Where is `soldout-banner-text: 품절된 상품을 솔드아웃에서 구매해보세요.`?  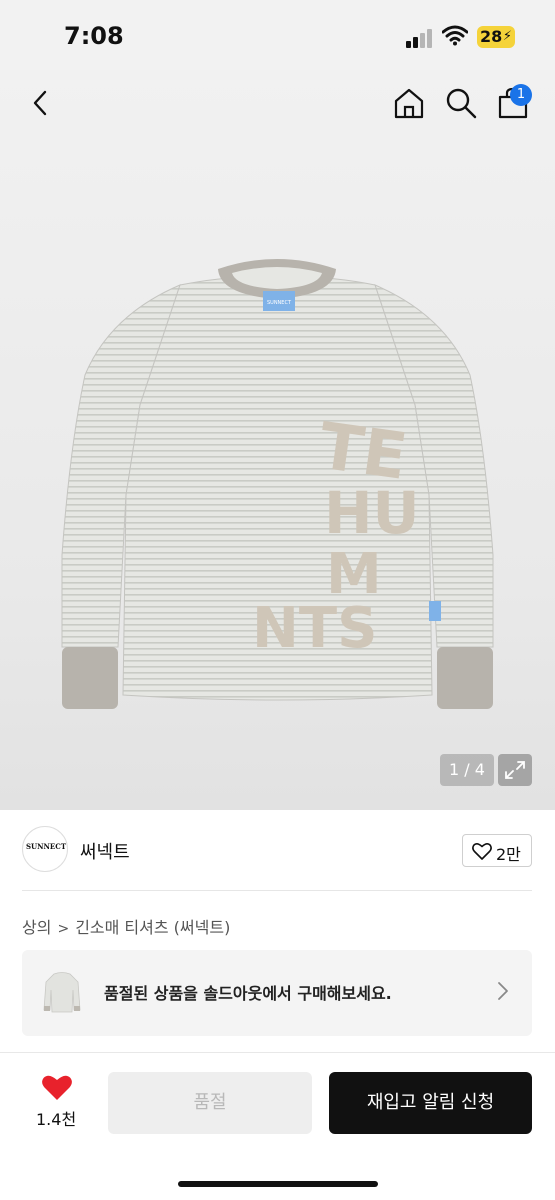 soldout-banner-text: 품절된 상품을 솔드아웃에서 구매해보세요. is located at coordinates (248, 993).